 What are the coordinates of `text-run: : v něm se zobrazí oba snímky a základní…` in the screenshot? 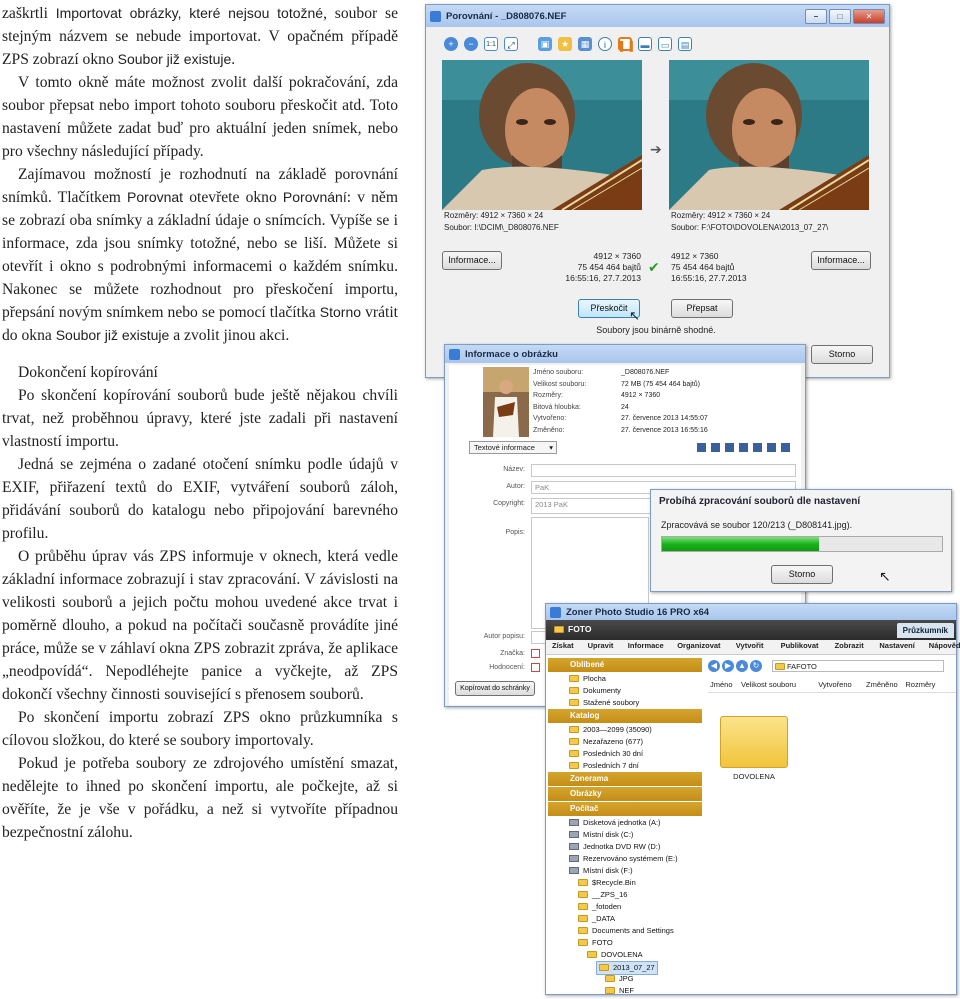 It's located at (200, 255).